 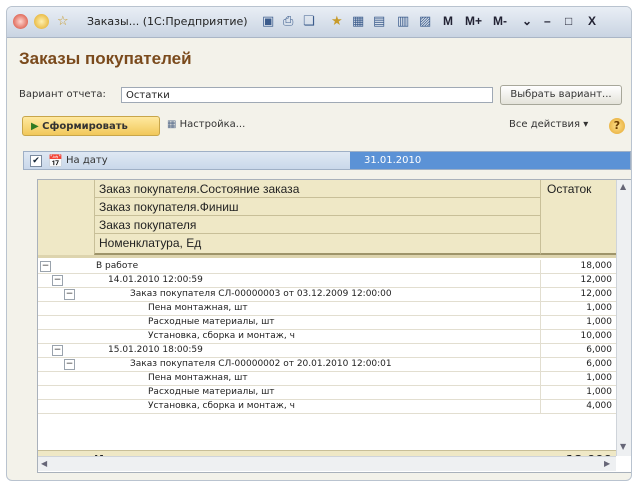 I want to click on scroll-right-icon: ▶, so click(x=607, y=464).